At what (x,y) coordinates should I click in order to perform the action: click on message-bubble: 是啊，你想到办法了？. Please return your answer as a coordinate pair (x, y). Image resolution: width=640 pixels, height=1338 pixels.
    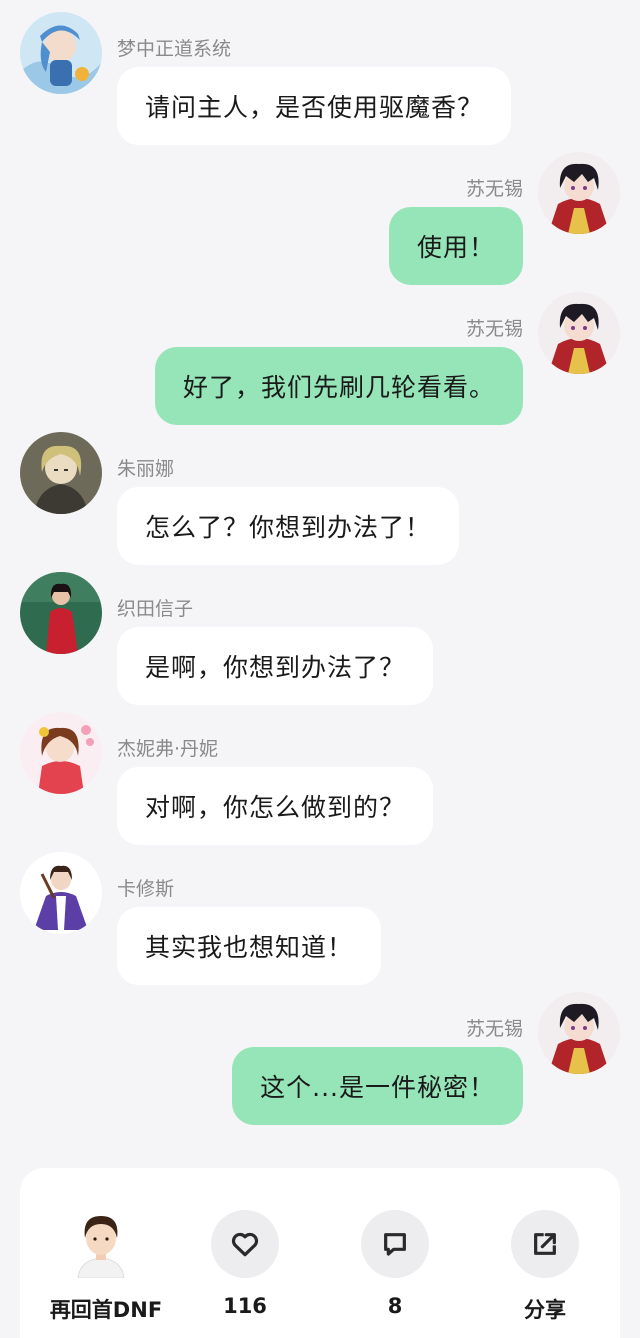
    Looking at the image, I should click on (275, 666).